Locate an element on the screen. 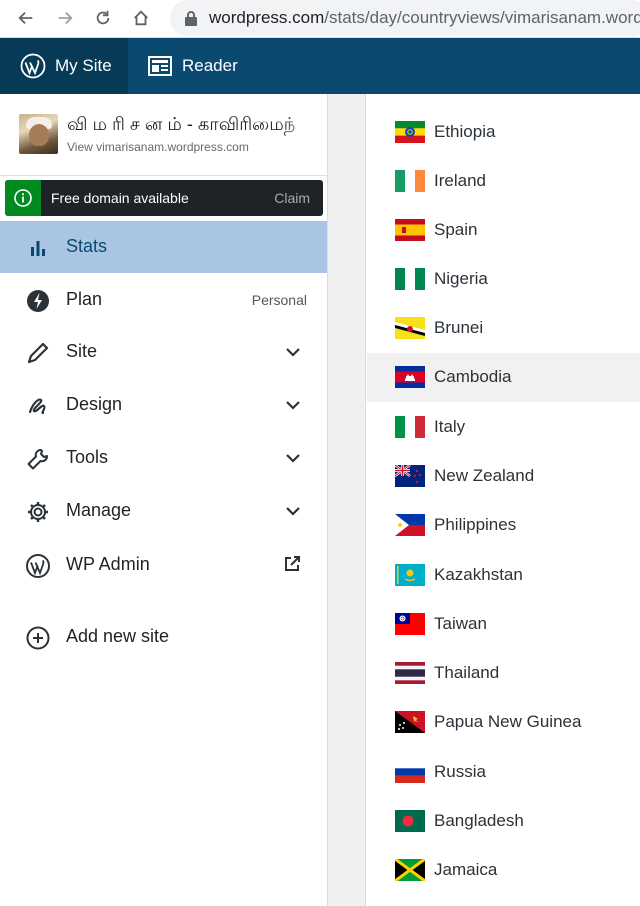 The width and height of the screenshot is (640, 906). home-button is located at coordinates (141, 18).